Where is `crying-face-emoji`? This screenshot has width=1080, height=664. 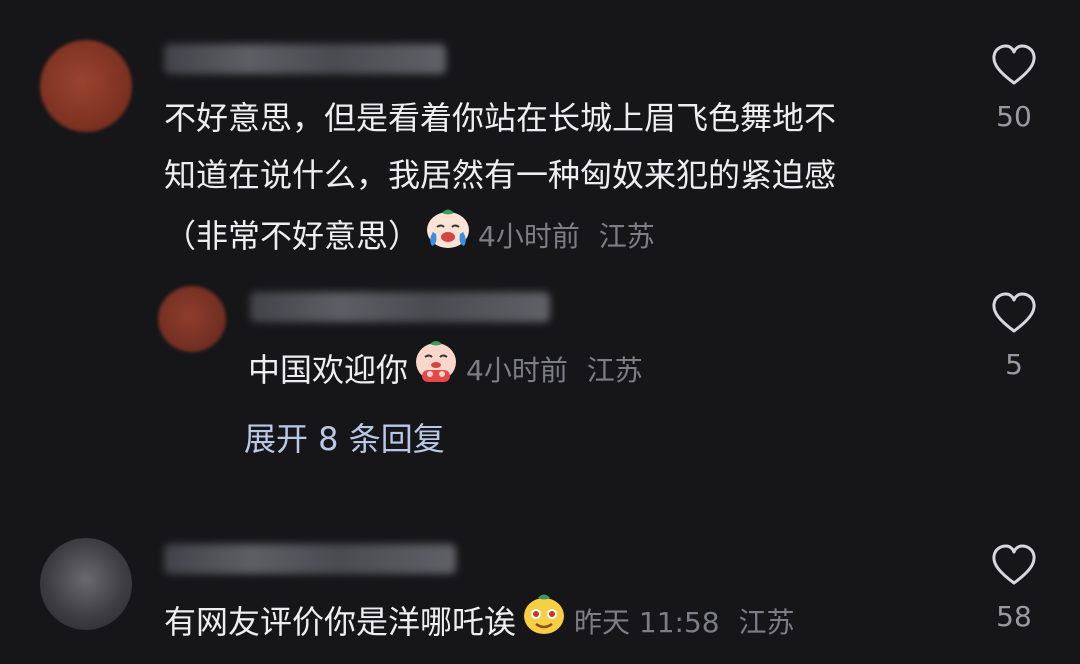
crying-face-emoji is located at coordinates (448, 236).